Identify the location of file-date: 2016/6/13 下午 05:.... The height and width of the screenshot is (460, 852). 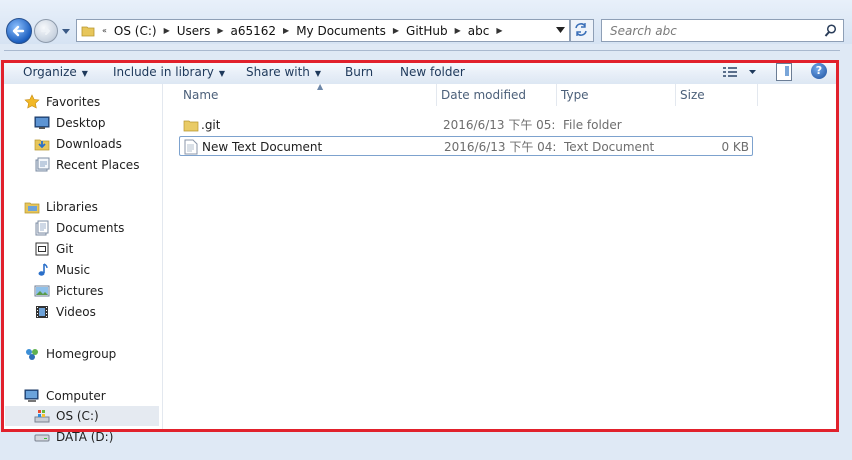
(499, 125).